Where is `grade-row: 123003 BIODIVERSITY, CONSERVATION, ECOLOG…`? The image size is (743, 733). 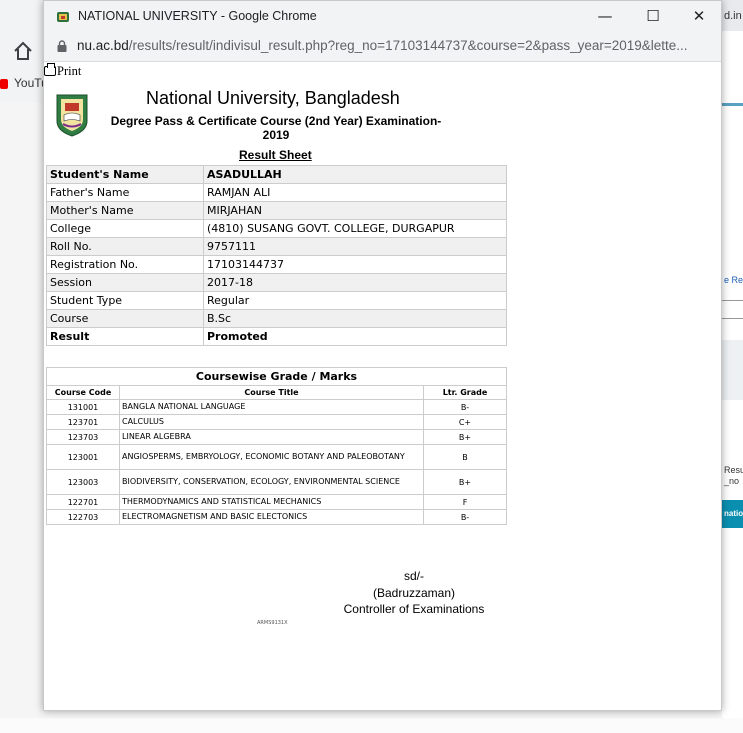 grade-row: 123003 BIODIVERSITY, CONSERVATION, ECOLOG… is located at coordinates (276, 482).